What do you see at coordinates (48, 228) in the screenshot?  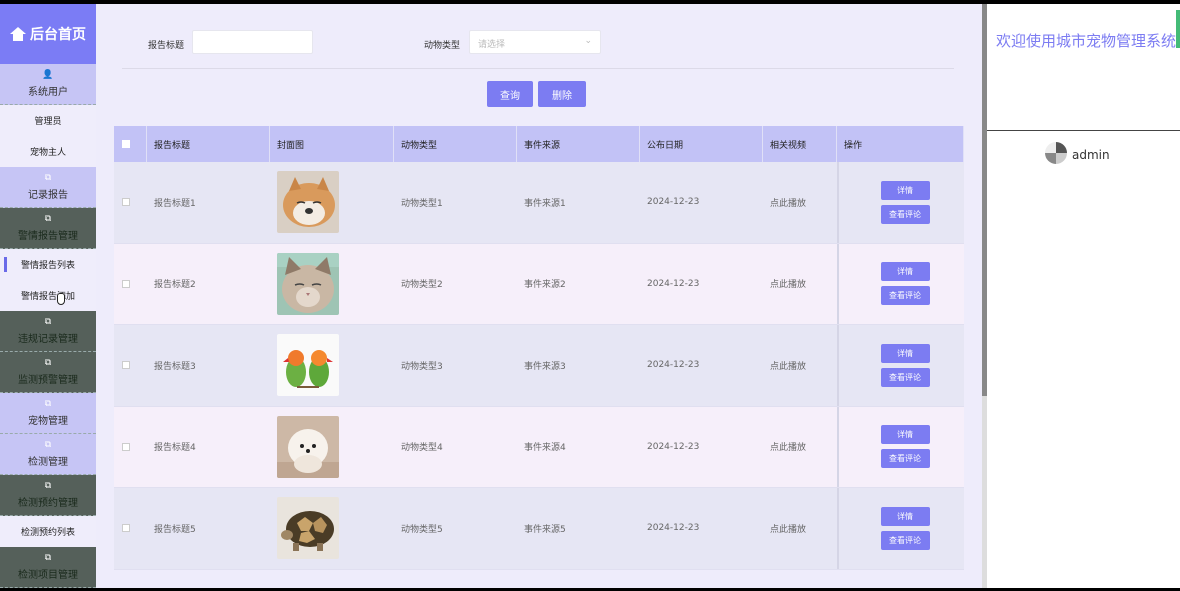 I see `sidebar-section: ⧉ 警情报告管理` at bounding box center [48, 228].